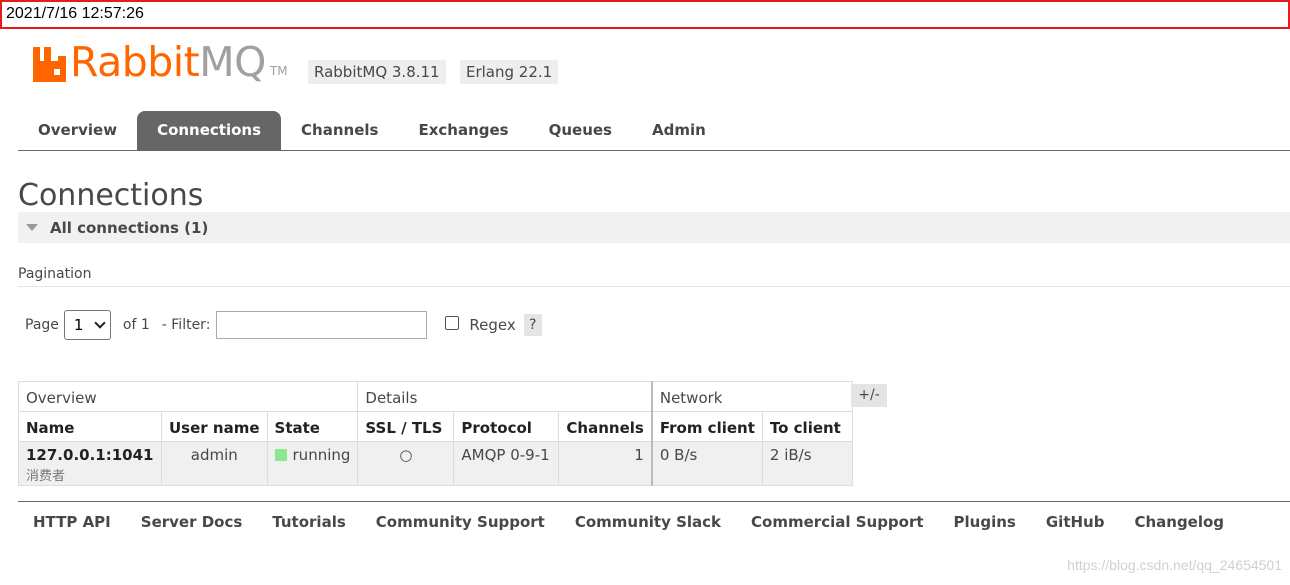 The image size is (1290, 585). Describe the element at coordinates (214, 426) in the screenshot. I see `column-header-user-name: User name` at that location.